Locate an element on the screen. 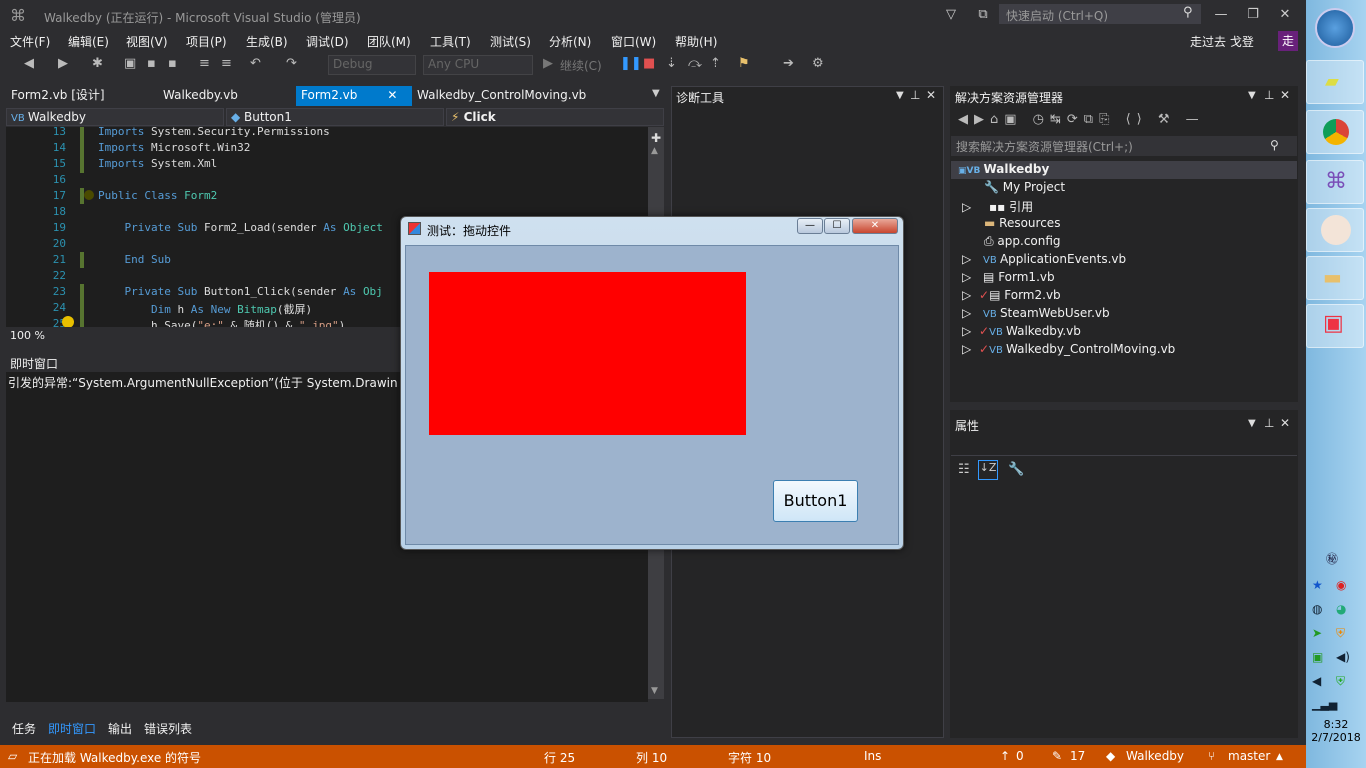 This screenshot has width=1366, height=768. tray-netease-icon: ◉ is located at coordinates (1341, 585).